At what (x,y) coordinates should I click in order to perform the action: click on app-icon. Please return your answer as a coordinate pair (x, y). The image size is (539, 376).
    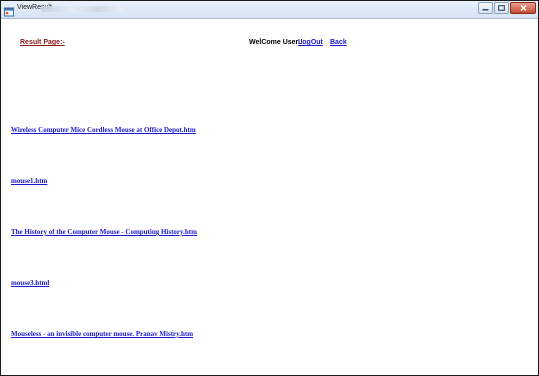
    Looking at the image, I should click on (9, 10).